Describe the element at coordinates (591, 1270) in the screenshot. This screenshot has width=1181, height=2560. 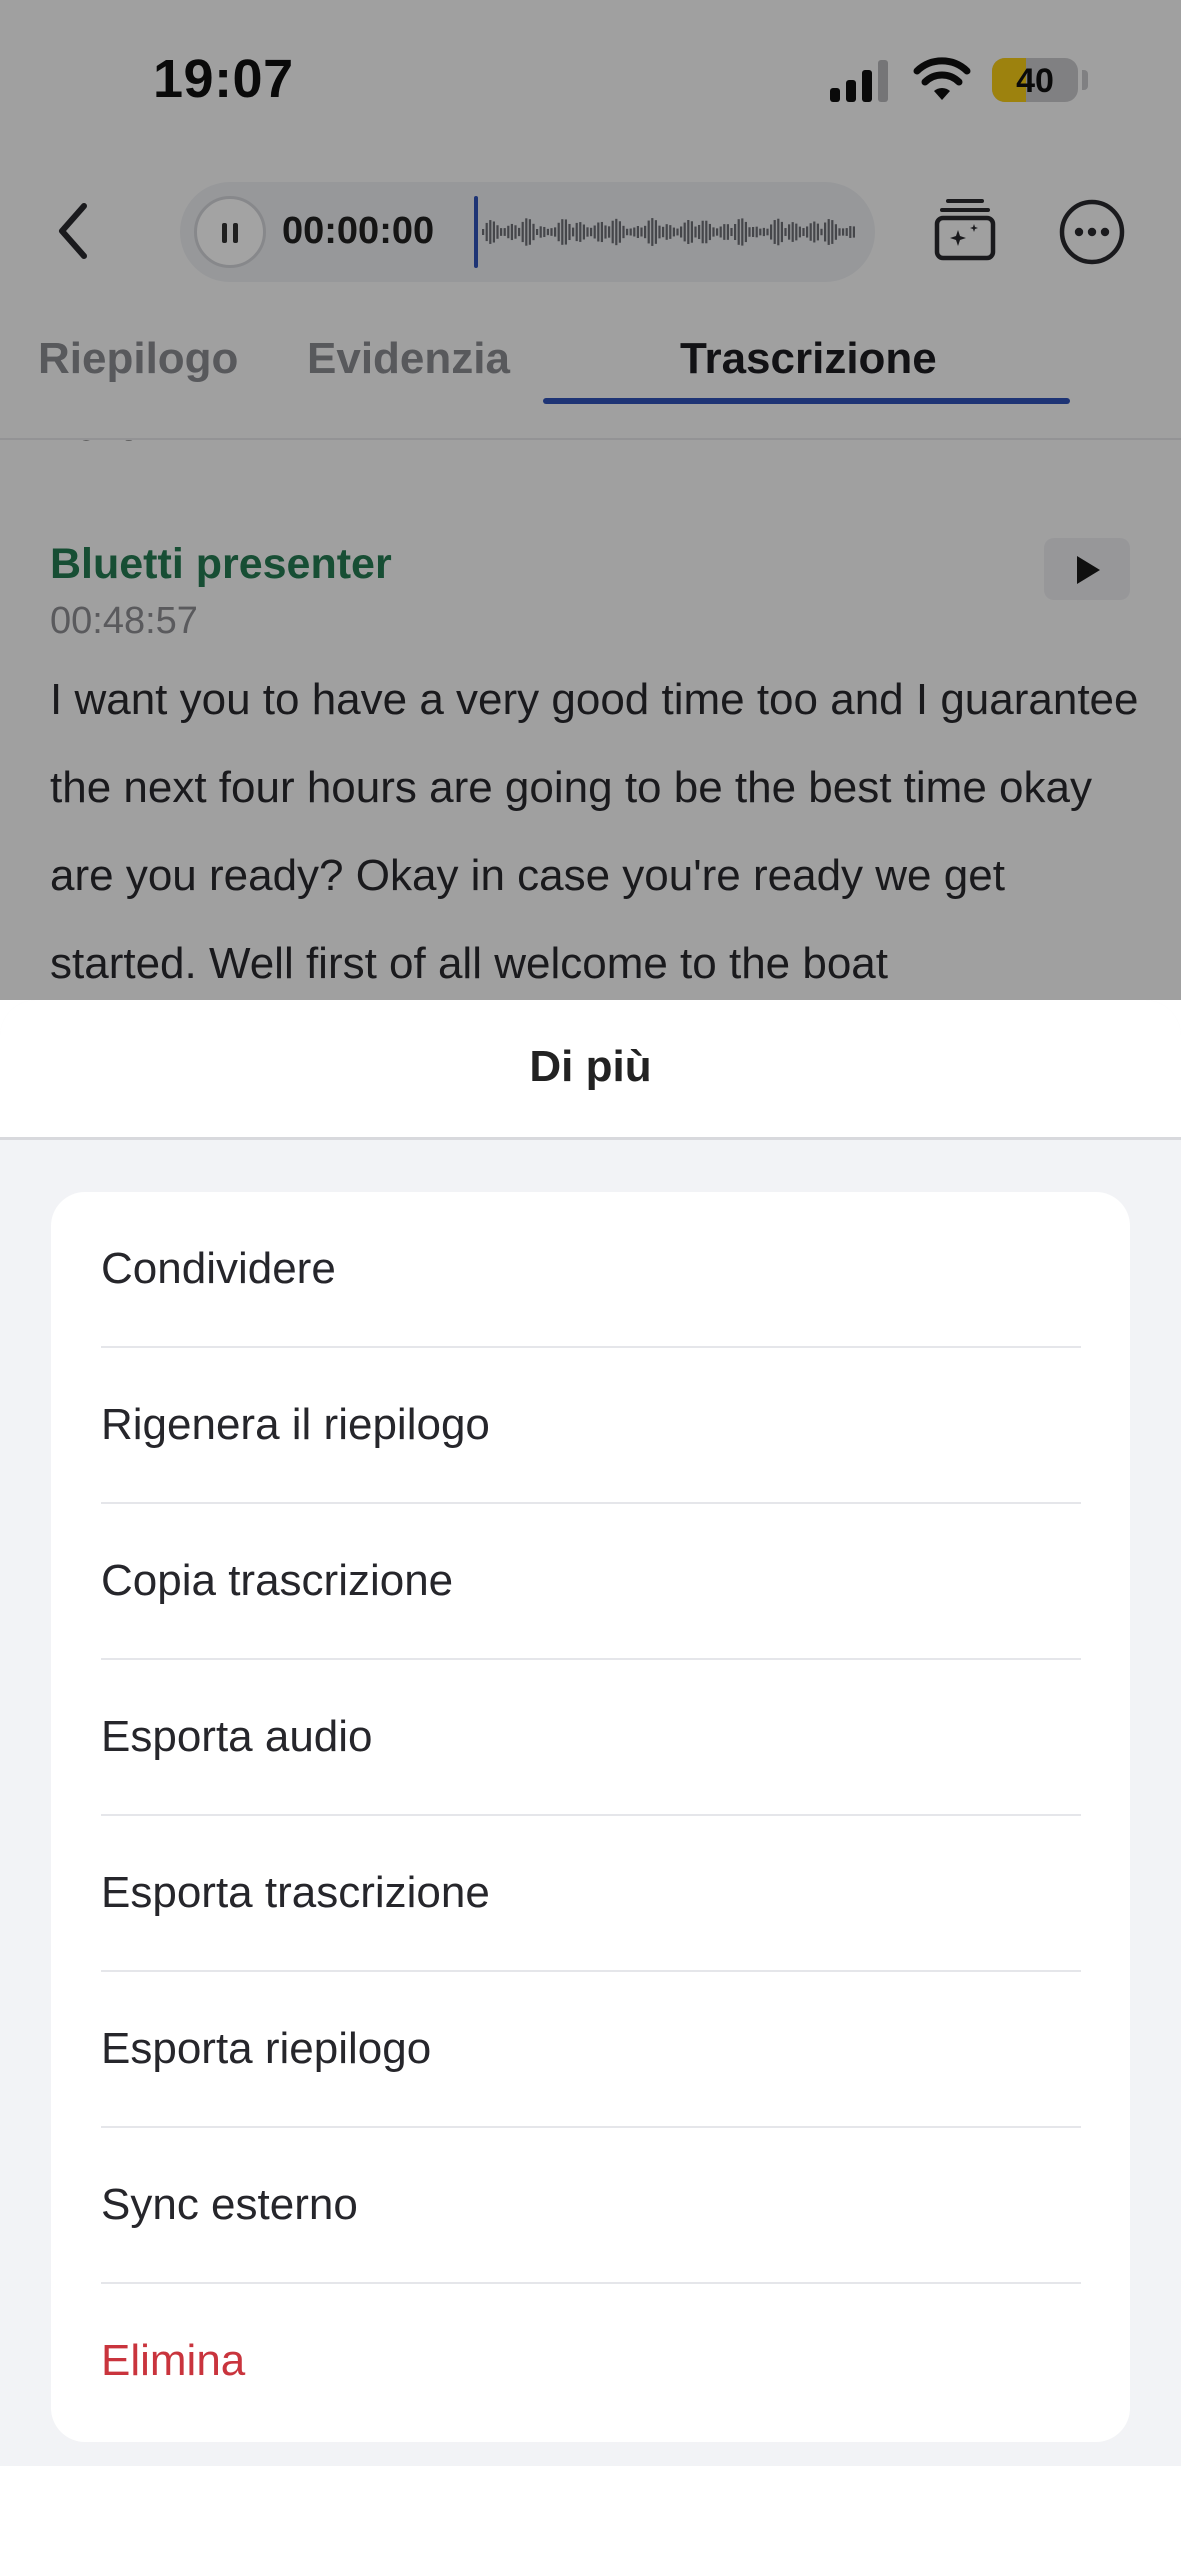
I see `menu-item-share: Condividere` at that location.